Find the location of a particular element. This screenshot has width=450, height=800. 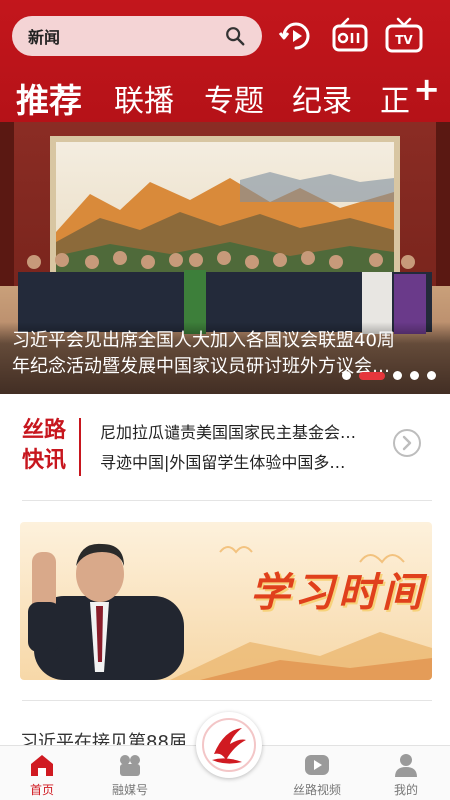

tab-more-partial: 正 is located at coordinates (398, 98).